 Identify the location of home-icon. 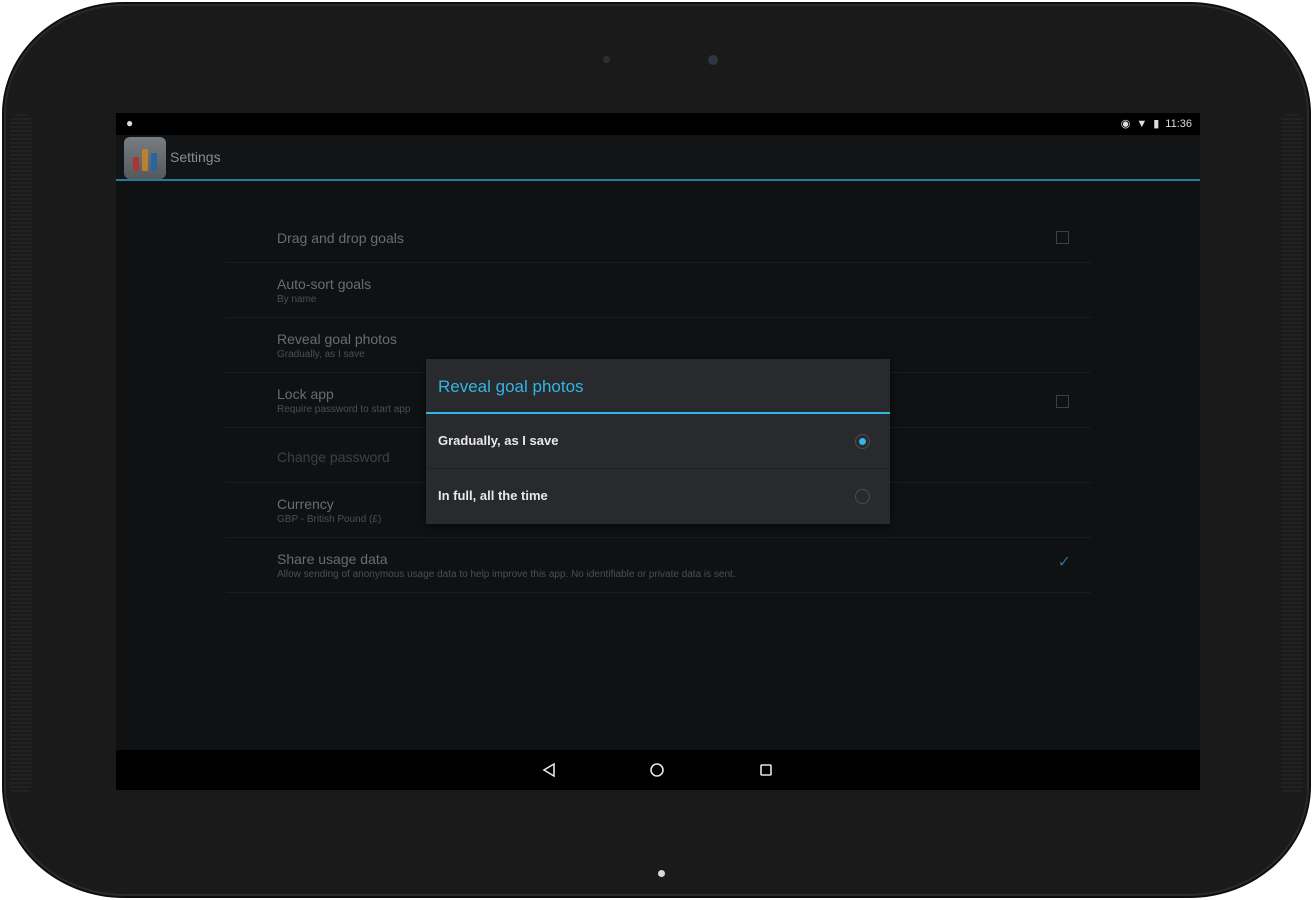
(657, 770).